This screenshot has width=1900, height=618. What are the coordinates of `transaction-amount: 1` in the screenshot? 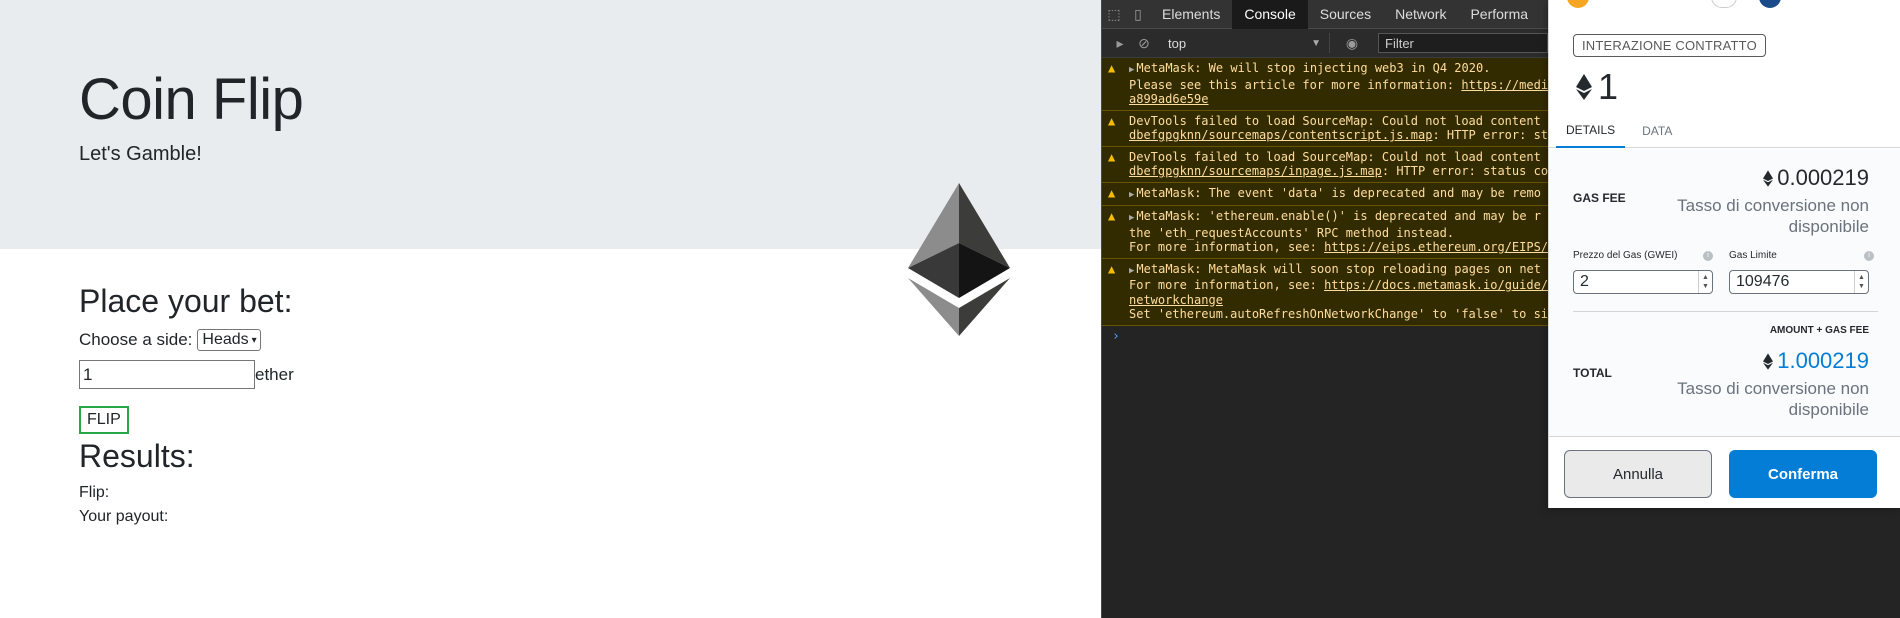 It's located at (1597, 87).